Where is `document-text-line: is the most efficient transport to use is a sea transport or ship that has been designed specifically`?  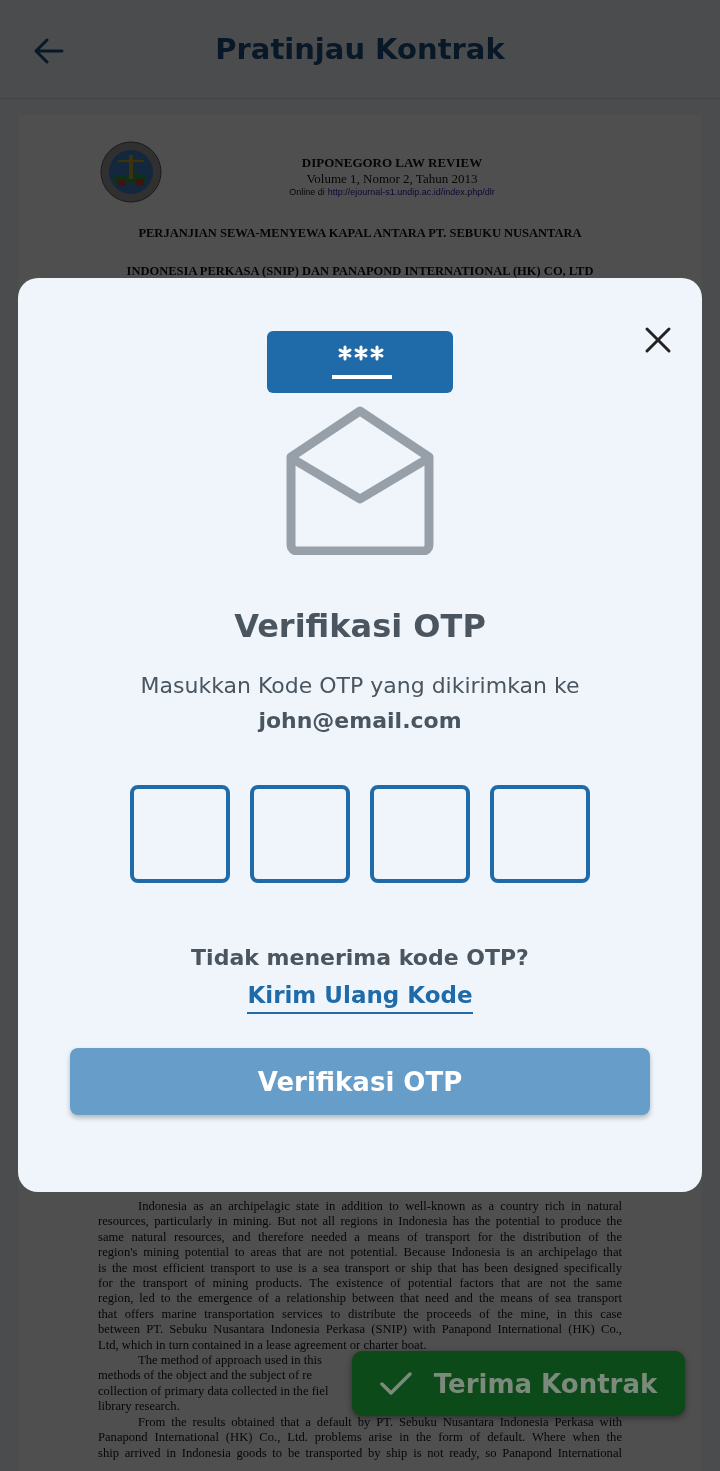 document-text-line: is the most efficient transport to use is a sea transport or ship that has been designed specifically is located at coordinates (360, 1268).